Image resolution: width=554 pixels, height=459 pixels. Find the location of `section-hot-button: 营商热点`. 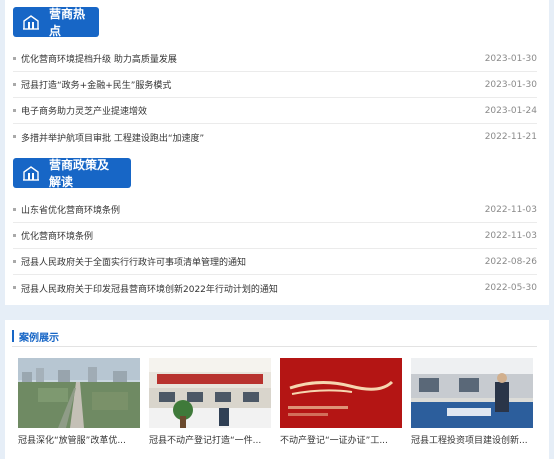

section-hot-button: 营商热点 is located at coordinates (56, 22).